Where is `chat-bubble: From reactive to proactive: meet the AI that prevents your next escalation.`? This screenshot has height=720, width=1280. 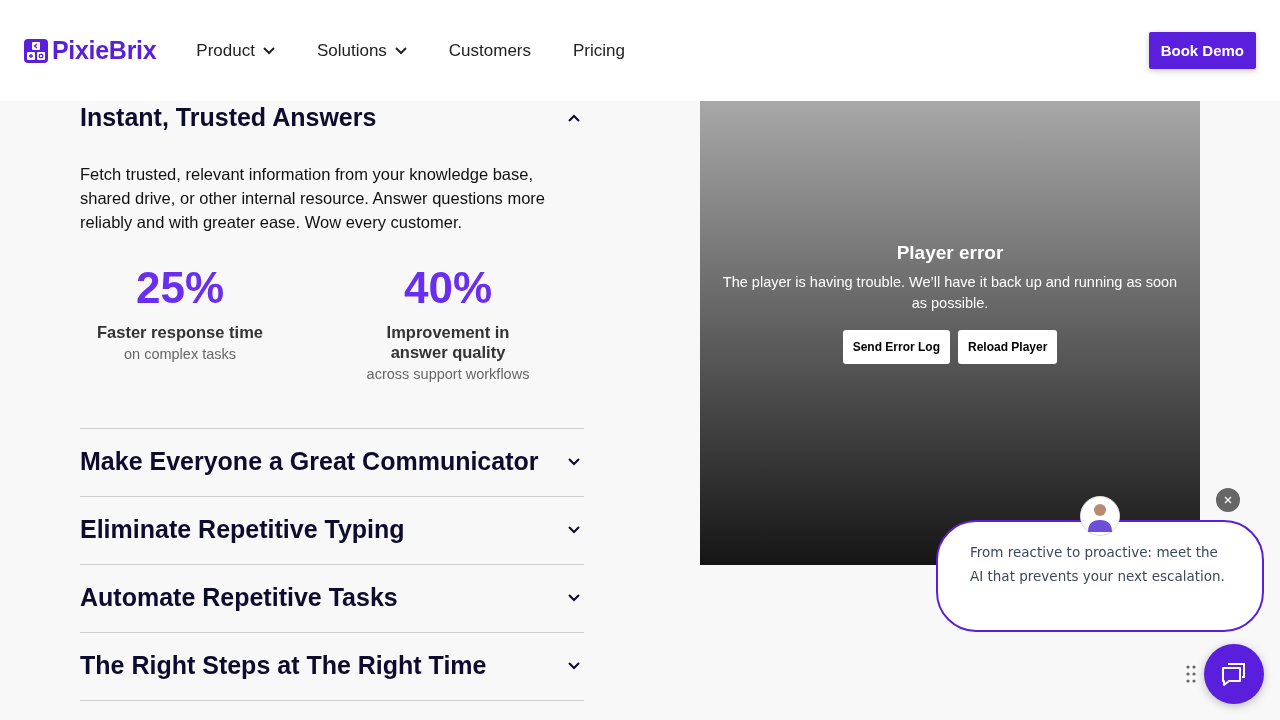 chat-bubble: From reactive to proactive: meet the AI that prevents your next escalation. is located at coordinates (1100, 576).